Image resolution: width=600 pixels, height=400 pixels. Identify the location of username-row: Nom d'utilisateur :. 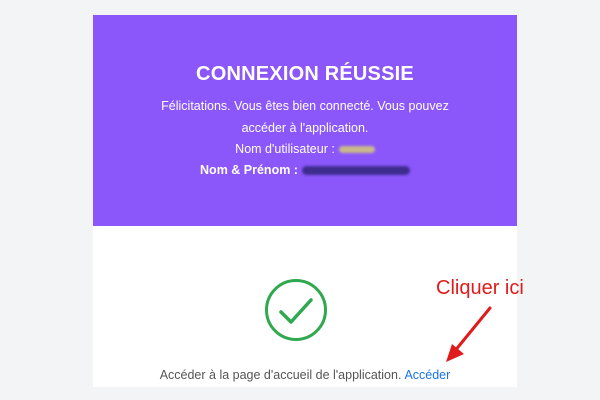
(305, 149).